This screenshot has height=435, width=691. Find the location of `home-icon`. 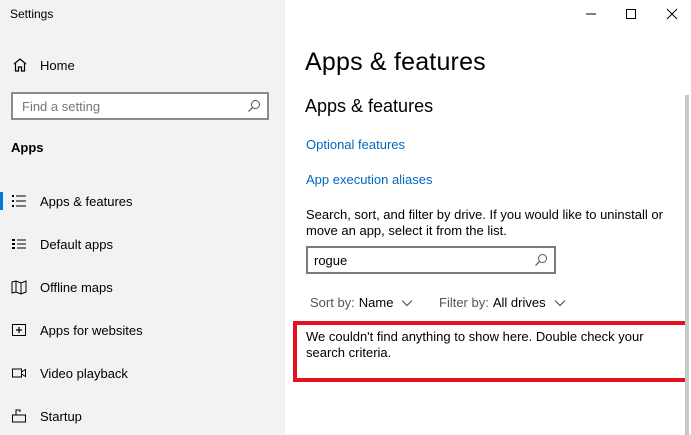

home-icon is located at coordinates (20, 65).